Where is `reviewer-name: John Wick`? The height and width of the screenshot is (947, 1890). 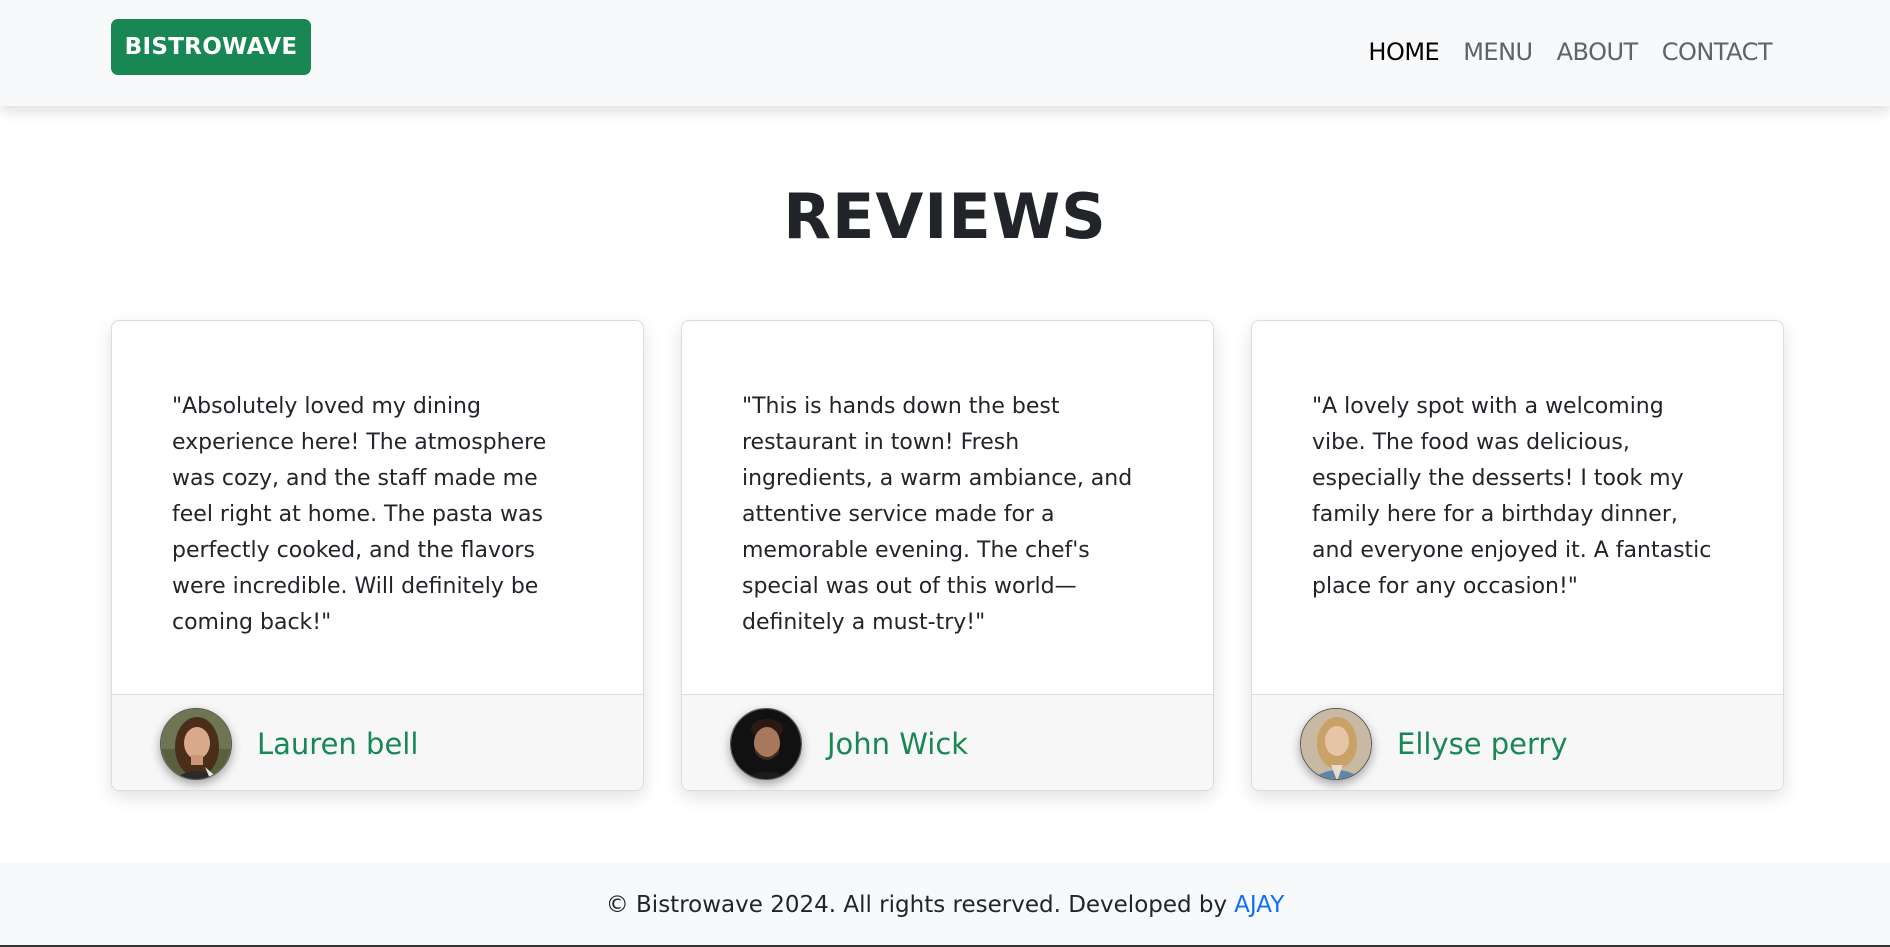
reviewer-name: John Wick is located at coordinates (898, 743).